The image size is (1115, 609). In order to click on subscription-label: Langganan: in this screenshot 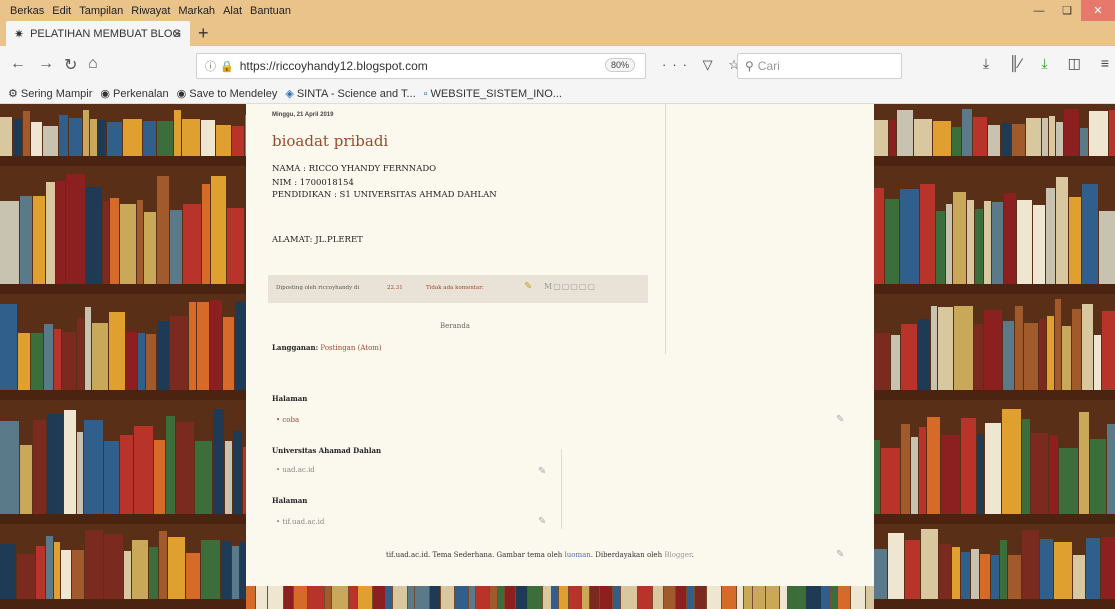, I will do `click(295, 347)`.